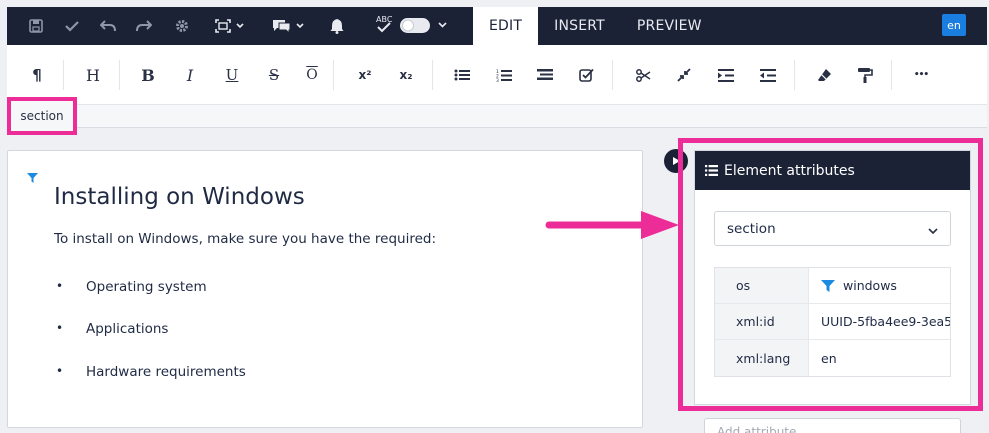  Describe the element at coordinates (751, 228) in the screenshot. I see `element-select-value: section` at that location.